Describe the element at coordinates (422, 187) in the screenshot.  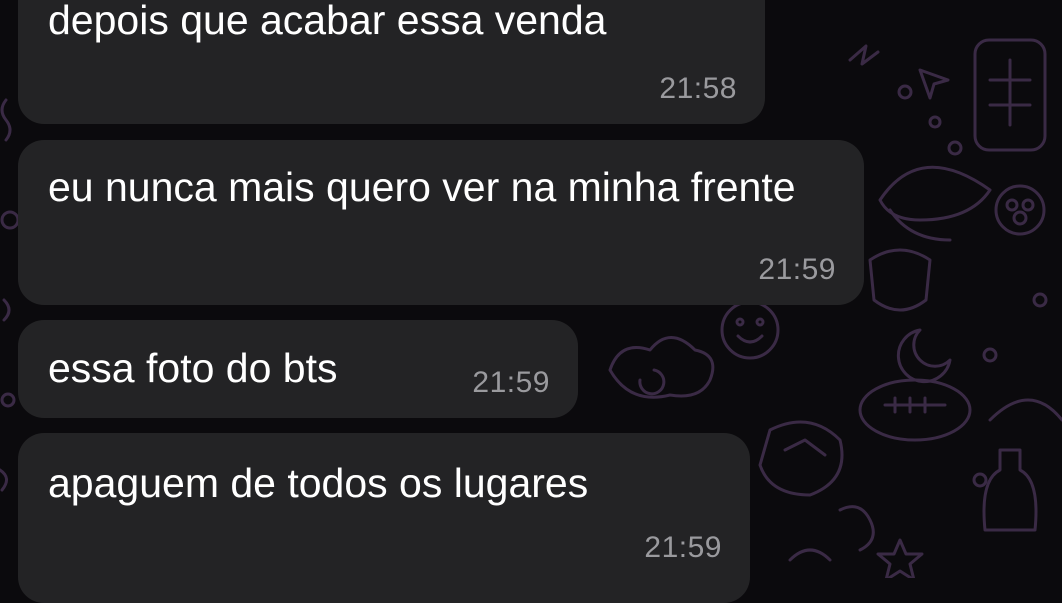
I see `message-text: eu nunca mais quero ver na minha frente` at that location.